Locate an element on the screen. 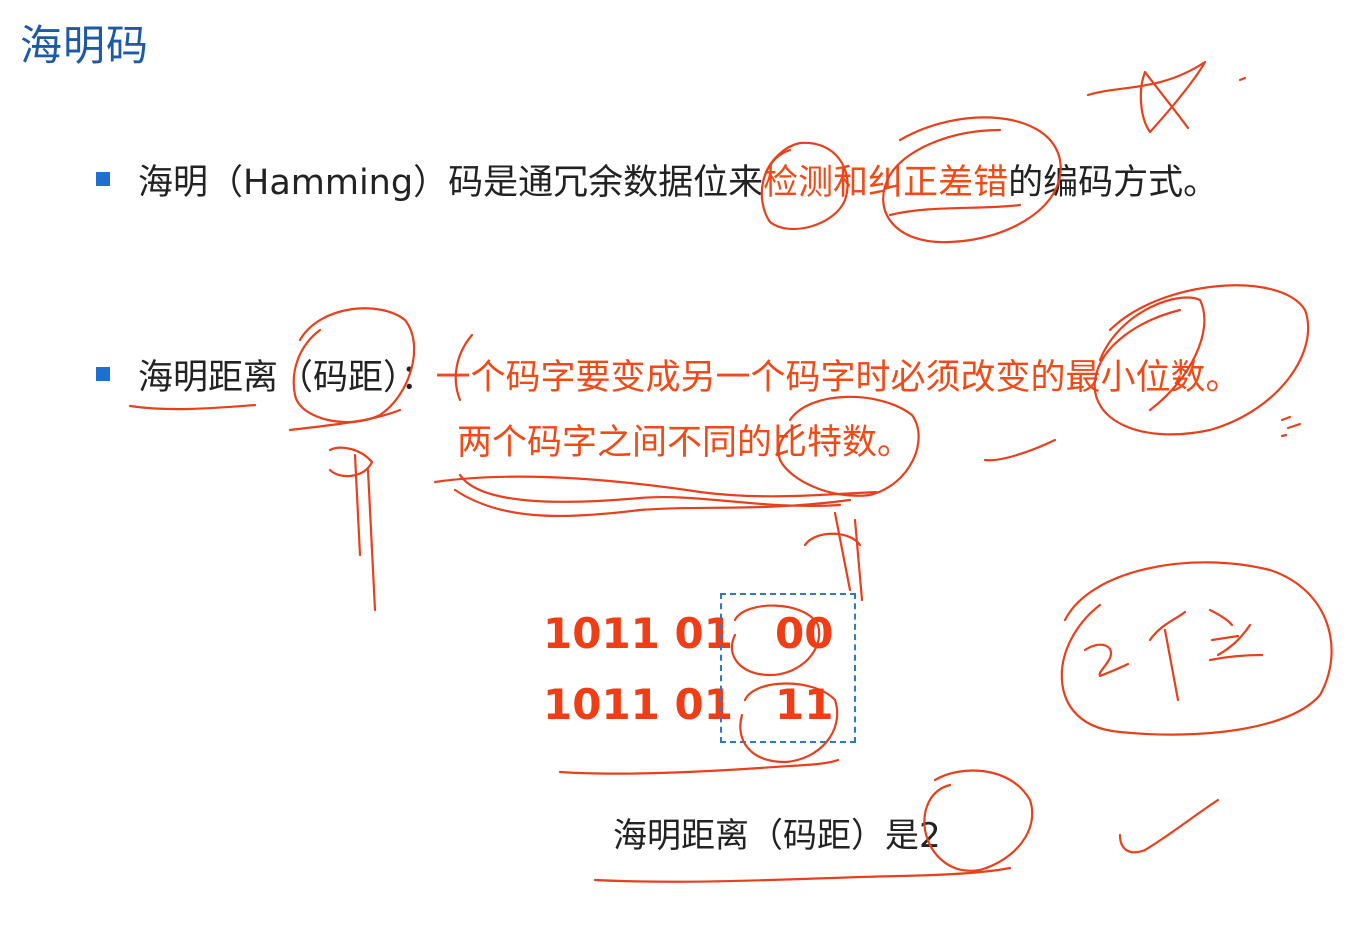 The height and width of the screenshot is (940, 1357). bullet-2-line2: 两个码字之间不同的比特数。 is located at coordinates (685, 443).